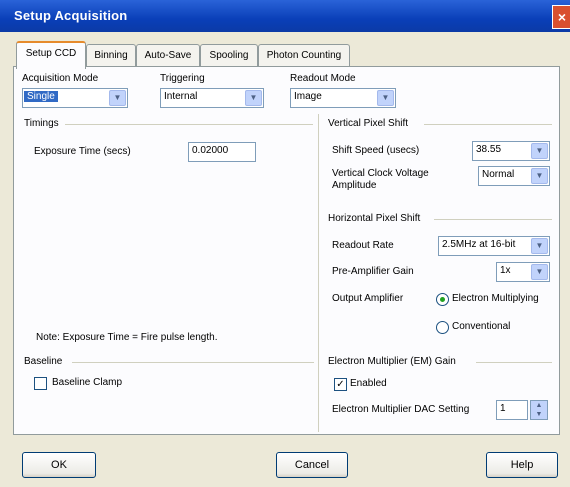  What do you see at coordinates (481, 326) in the screenshot?
I see `conventional-label: Conventional` at bounding box center [481, 326].